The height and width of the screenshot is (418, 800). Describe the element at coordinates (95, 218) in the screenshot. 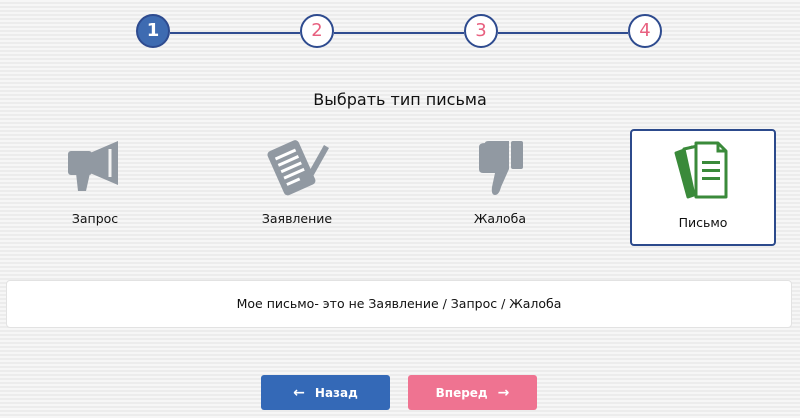

I see `option-label: Запрос` at that location.